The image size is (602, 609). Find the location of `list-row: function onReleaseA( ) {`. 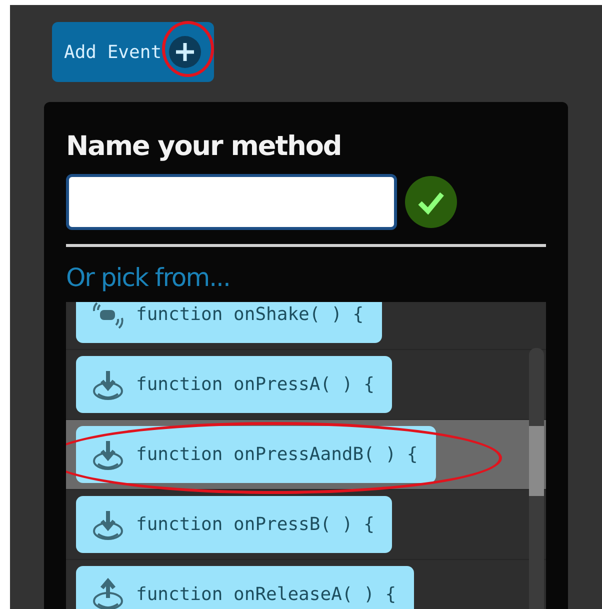

list-row: function onReleaseA( ) { is located at coordinates (306, 584).